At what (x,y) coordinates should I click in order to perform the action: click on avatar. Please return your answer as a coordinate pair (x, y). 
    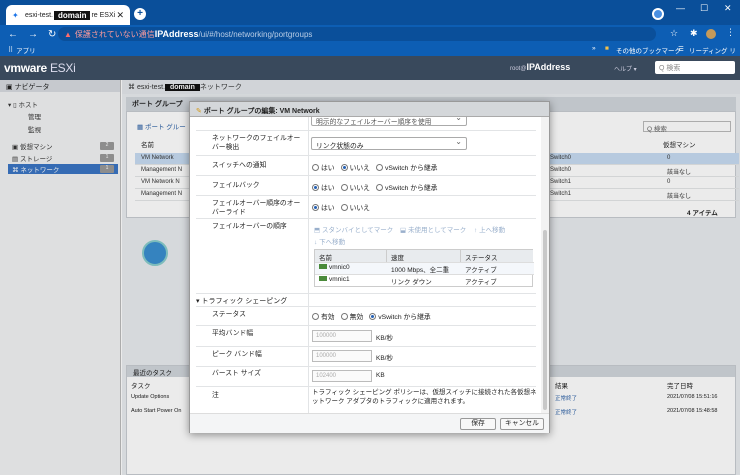
    Looking at the image, I should click on (711, 34).